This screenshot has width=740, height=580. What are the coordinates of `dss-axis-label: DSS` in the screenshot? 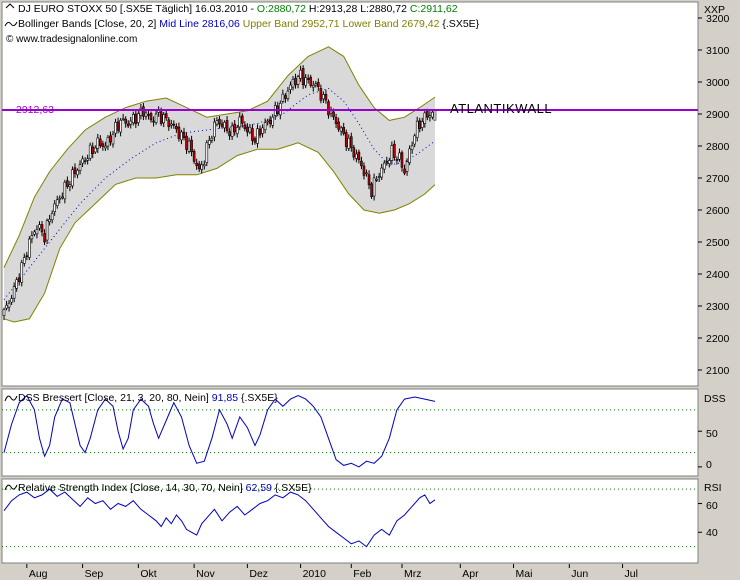 It's located at (715, 399).